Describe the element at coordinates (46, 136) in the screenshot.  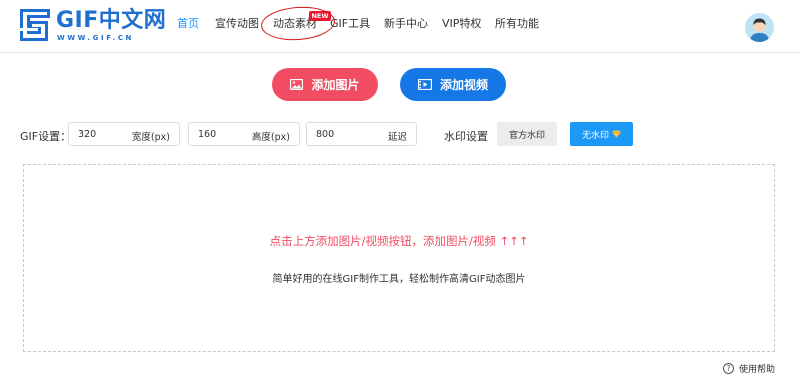
I see `gif-settings-label: GIF设置：` at that location.